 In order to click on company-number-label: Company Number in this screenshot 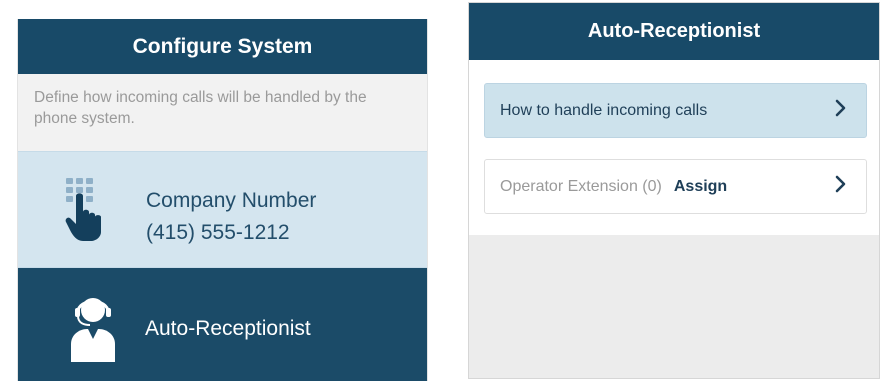, I will do `click(231, 200)`.